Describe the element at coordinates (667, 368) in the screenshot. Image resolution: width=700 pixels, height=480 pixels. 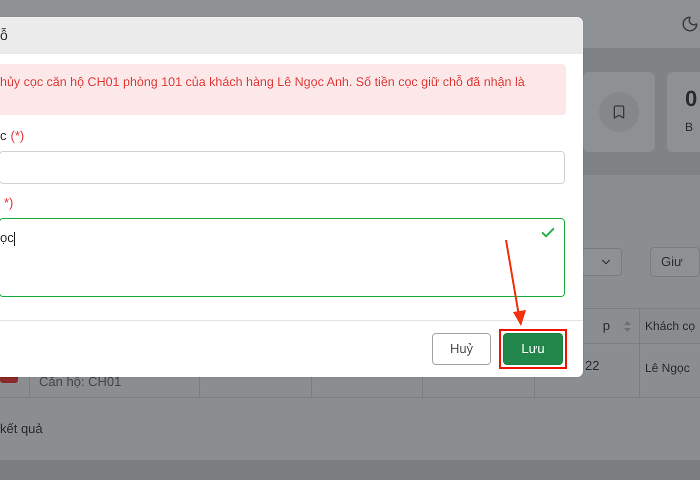
I see `table-cell: Lê Ngọc` at that location.